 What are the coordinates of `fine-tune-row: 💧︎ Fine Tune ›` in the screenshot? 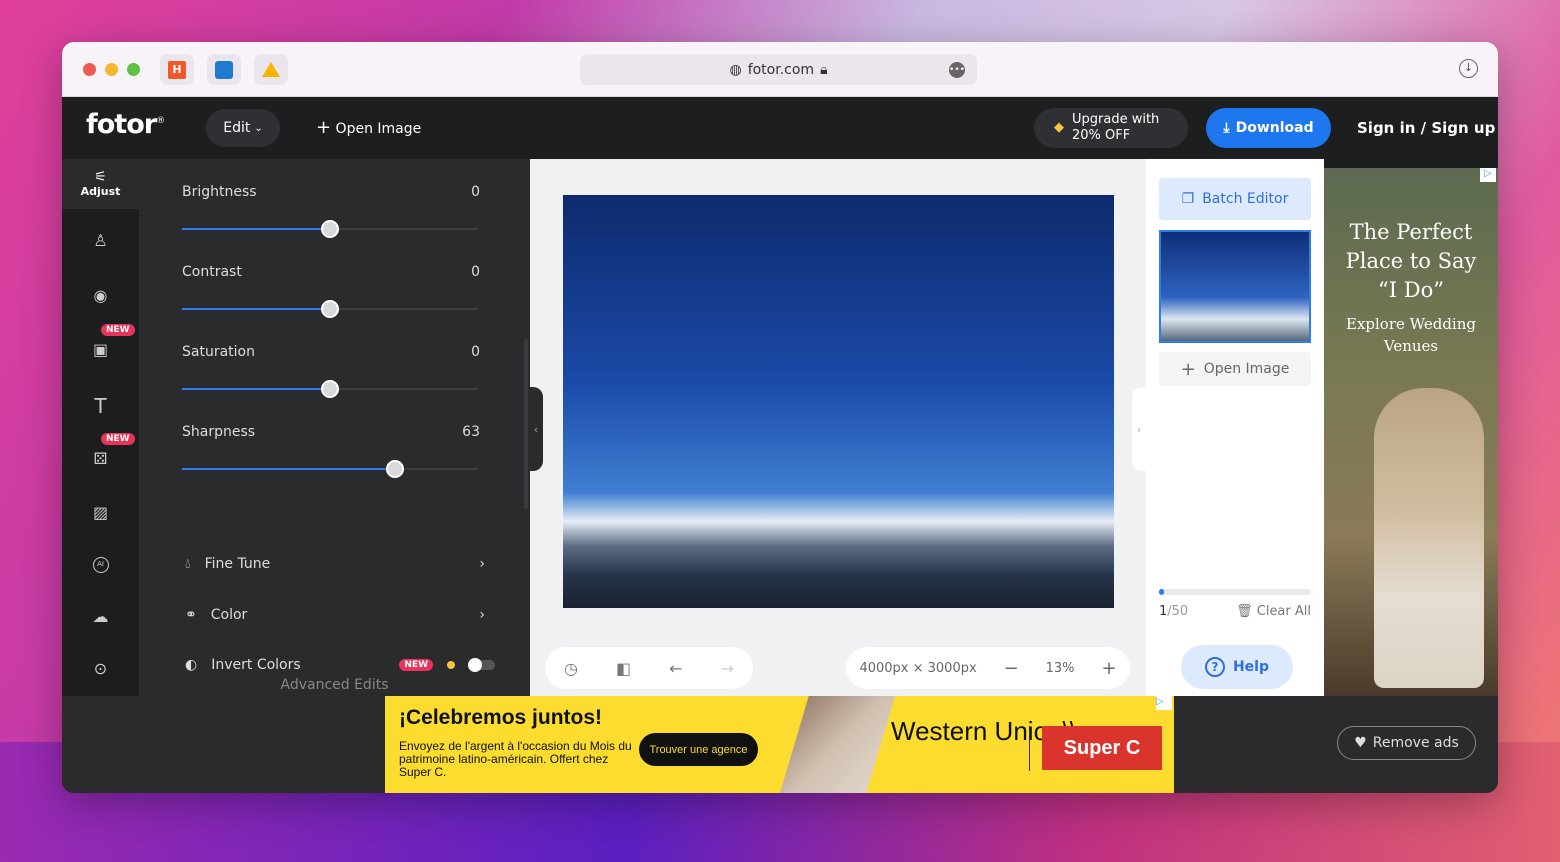 It's located at (335, 564).